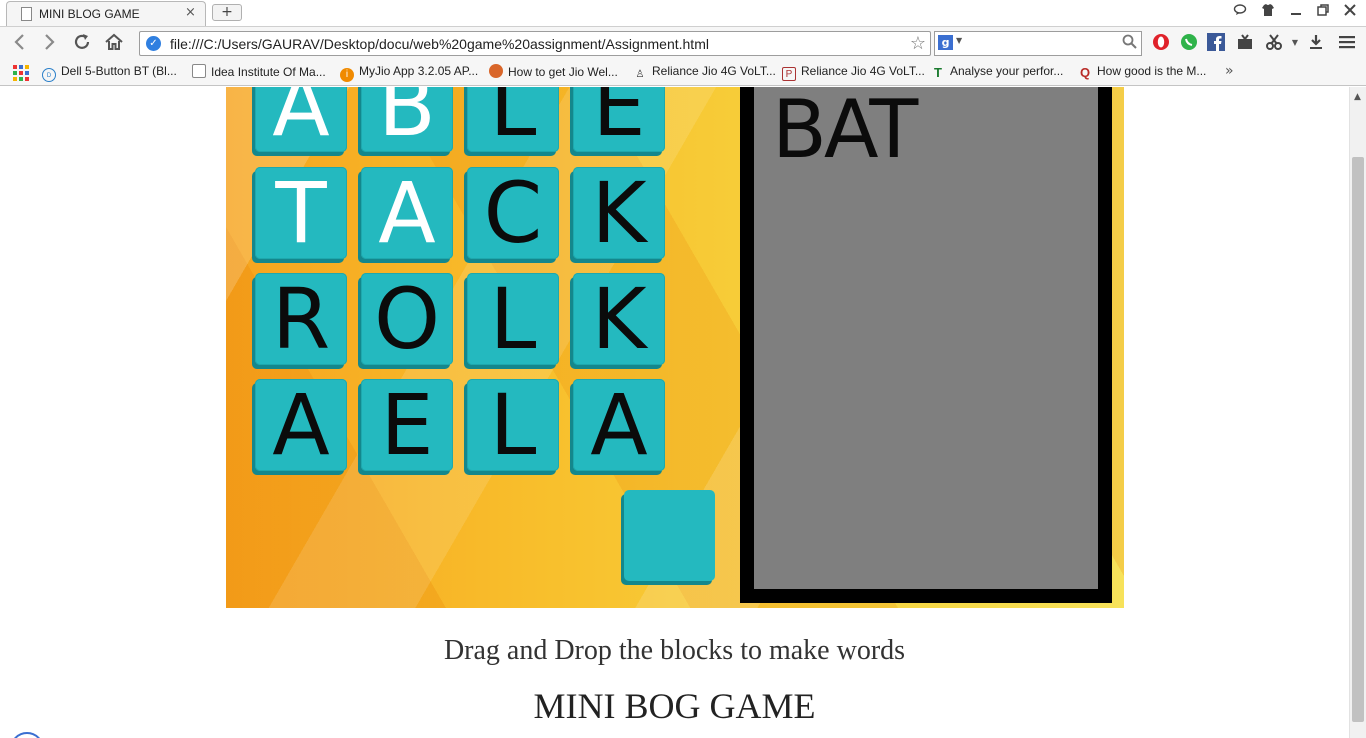  I want to click on t-logo-icon: T, so click(938, 72).